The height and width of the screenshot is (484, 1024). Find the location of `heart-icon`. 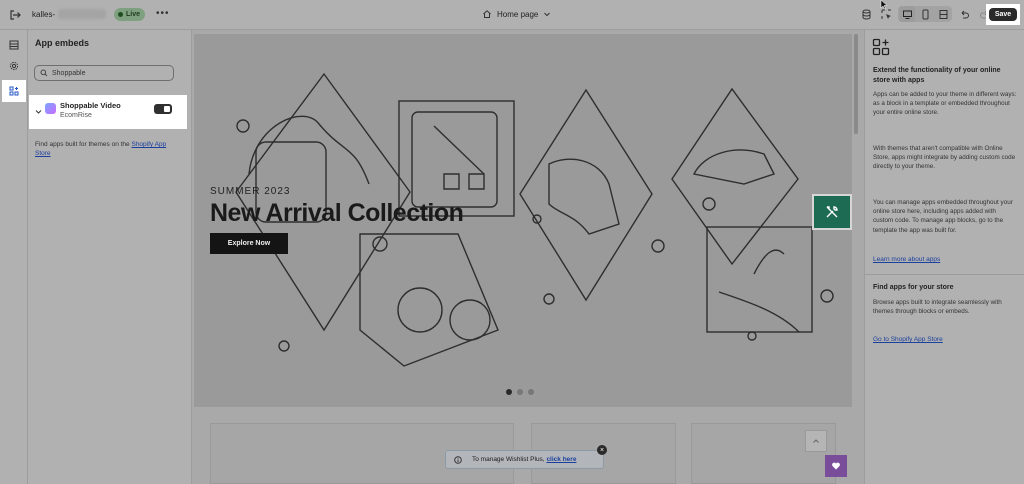

heart-icon is located at coordinates (836, 466).